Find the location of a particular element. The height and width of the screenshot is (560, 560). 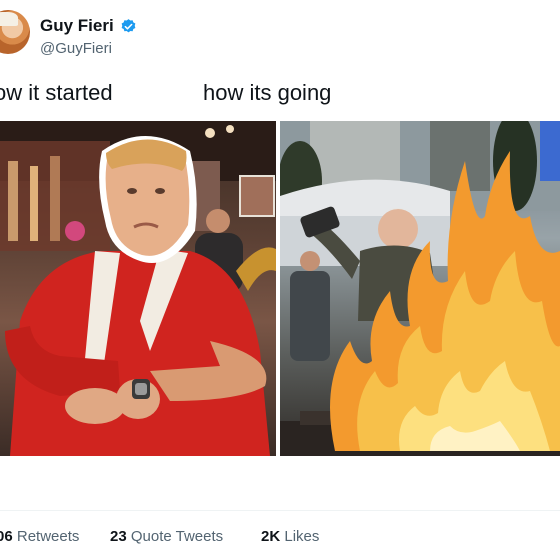

author-name-row: Guy Fieri is located at coordinates (88, 26).